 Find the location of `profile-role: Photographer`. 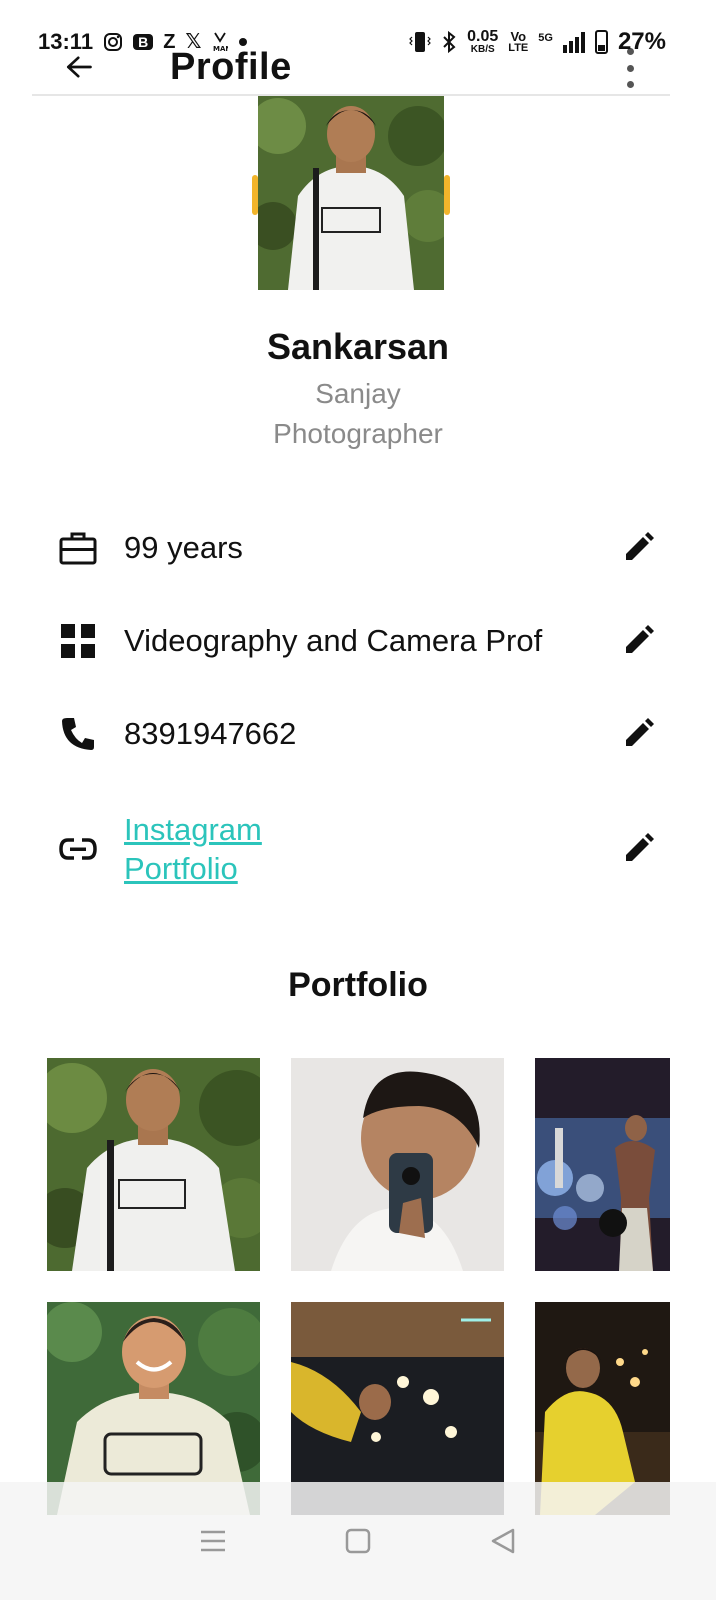

profile-role: Photographer is located at coordinates (358, 433).